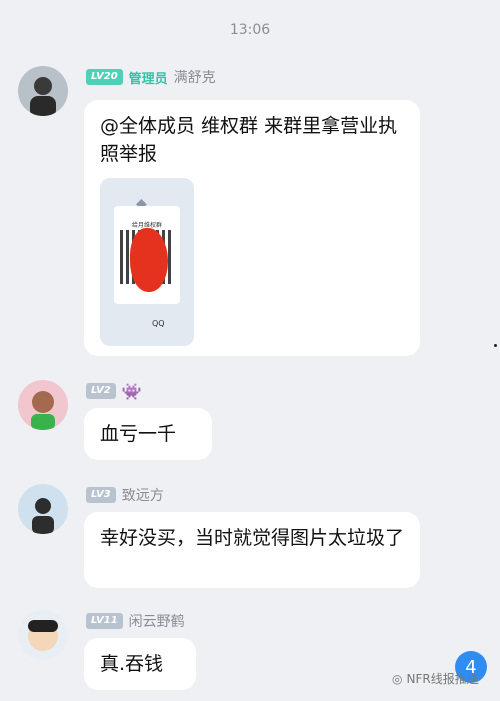  I want to click on level-badge: LV3, so click(101, 495).